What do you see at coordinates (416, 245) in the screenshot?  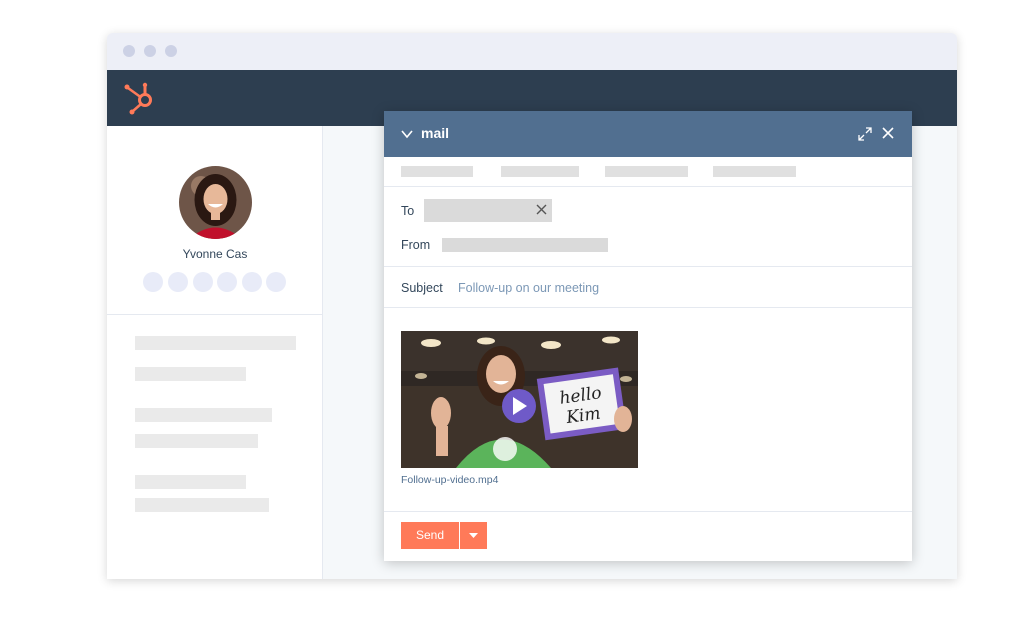 I see `from-label: From` at bounding box center [416, 245].